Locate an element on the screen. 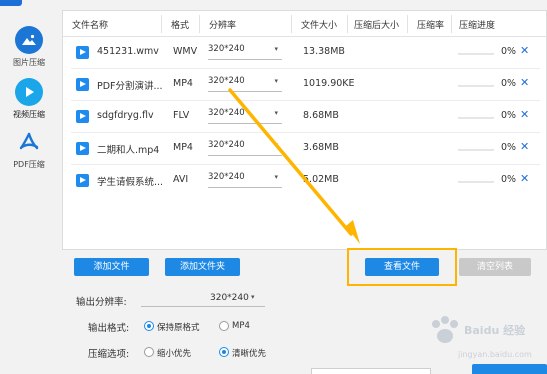 The width and height of the screenshot is (547, 374). output-resolution-label: 输出分辨率: is located at coordinates (101, 302).